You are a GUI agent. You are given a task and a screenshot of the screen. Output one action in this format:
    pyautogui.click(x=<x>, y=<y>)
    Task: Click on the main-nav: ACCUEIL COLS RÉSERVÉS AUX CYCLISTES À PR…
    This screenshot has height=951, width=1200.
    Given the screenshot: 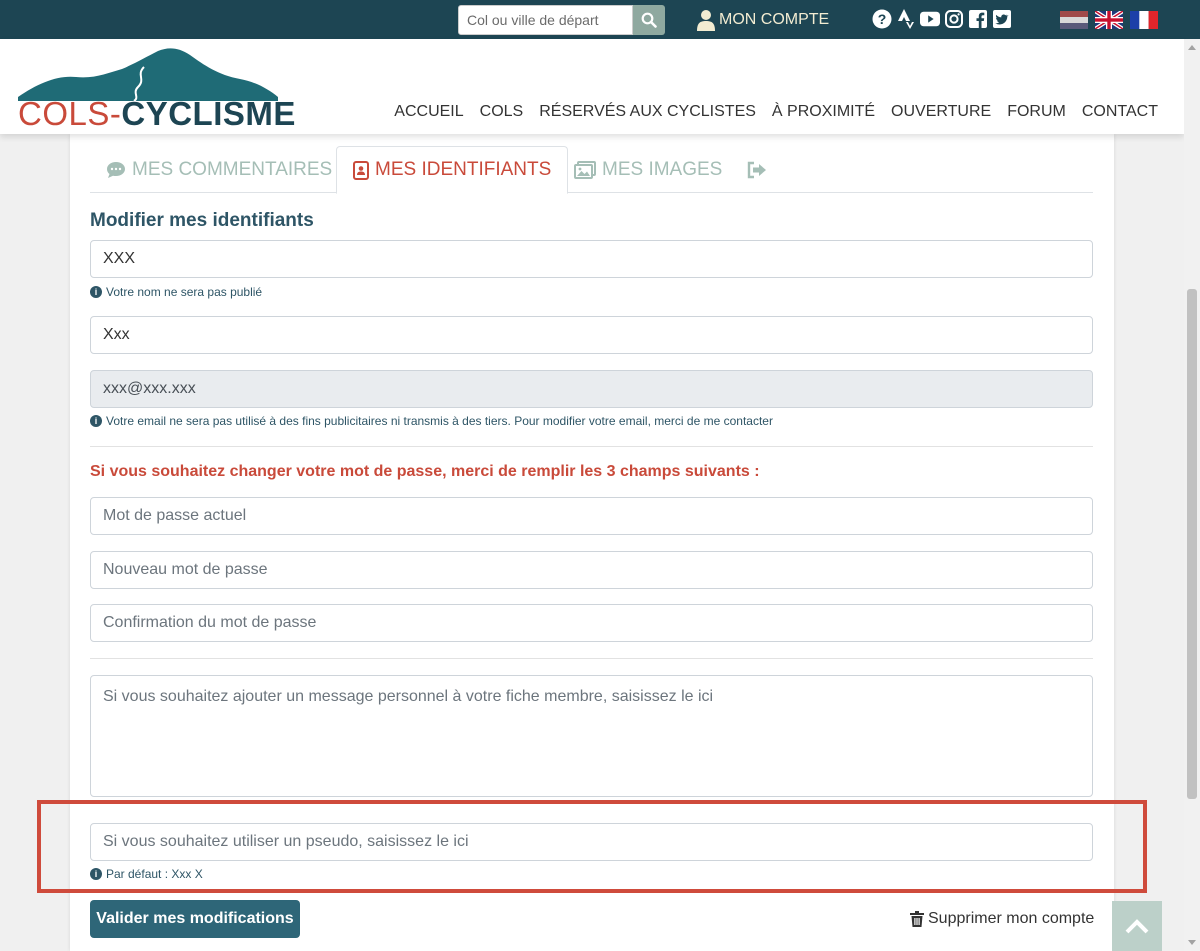 What is the action you would take?
    pyautogui.click(x=776, y=112)
    